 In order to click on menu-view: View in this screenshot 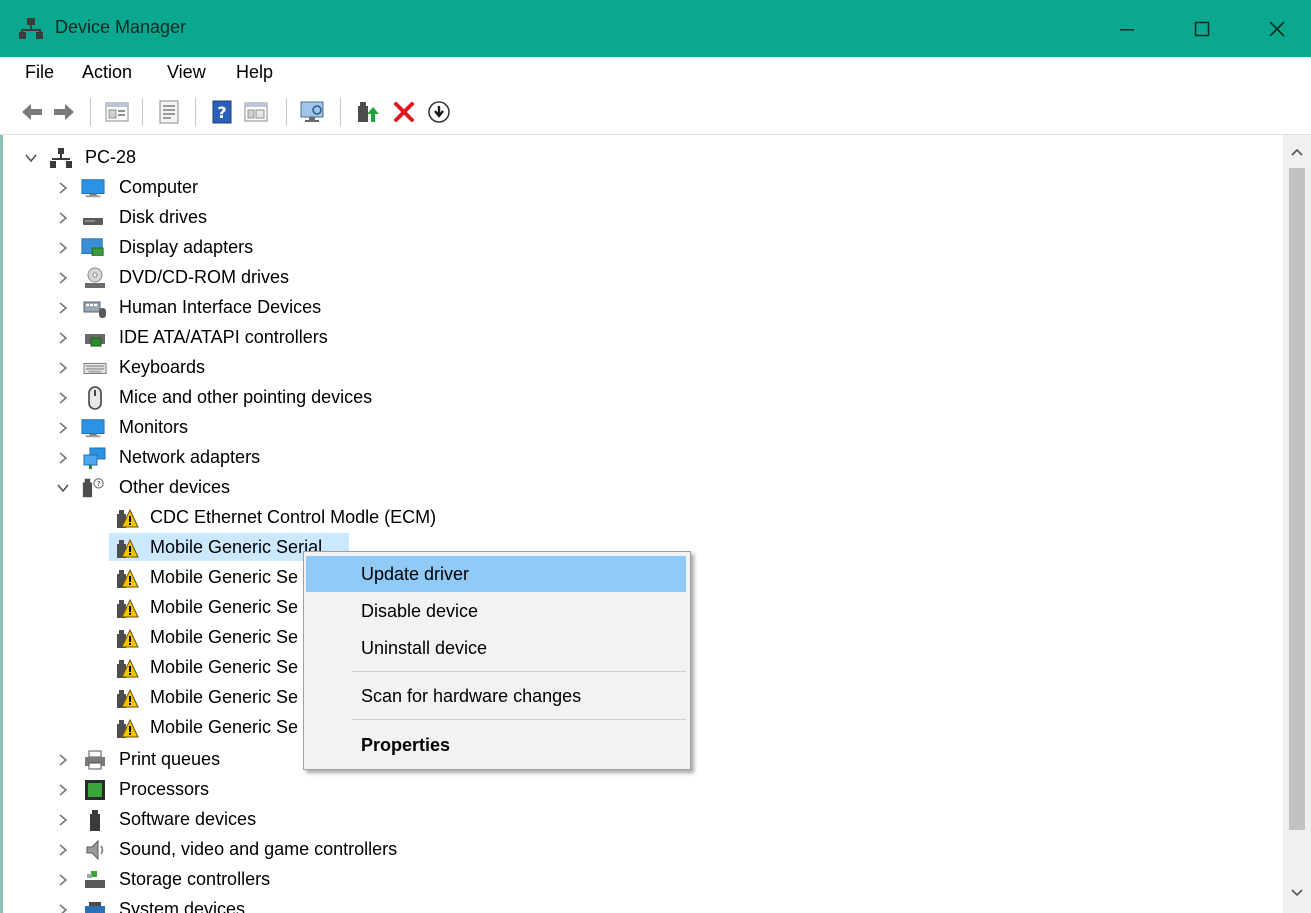, I will do `click(186, 72)`.